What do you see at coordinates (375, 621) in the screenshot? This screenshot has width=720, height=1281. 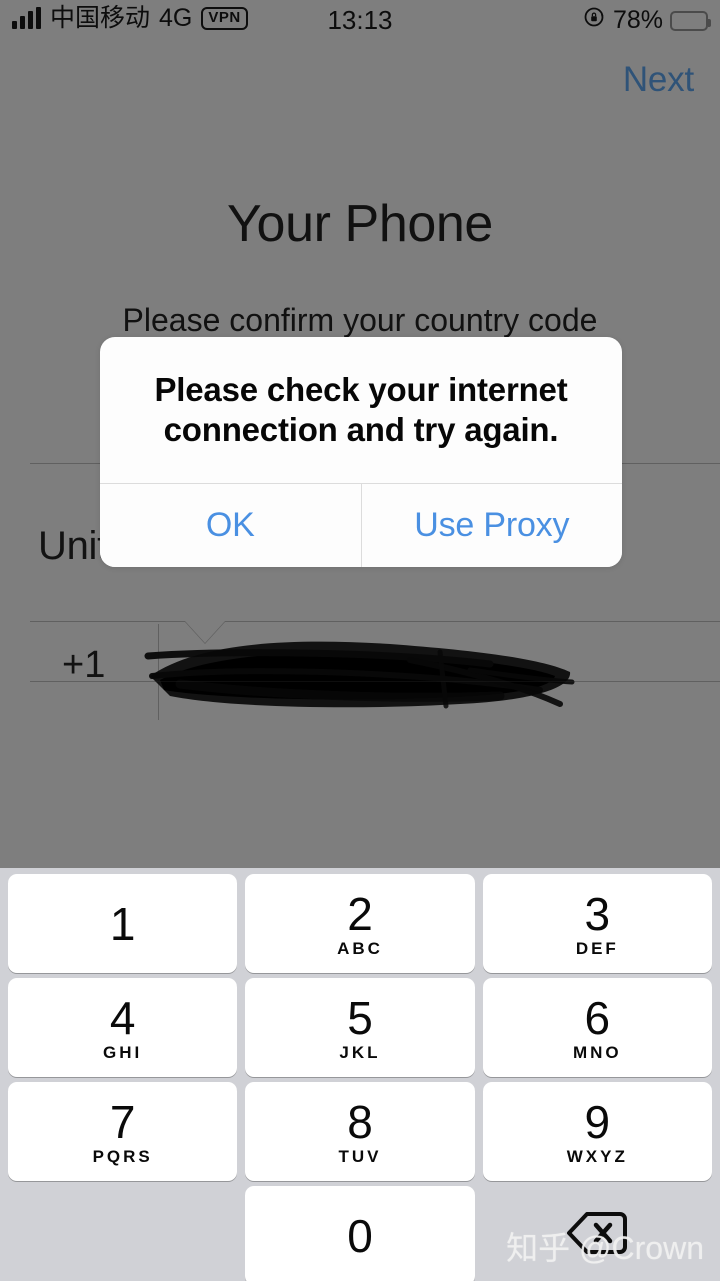 I see `form-divider-middle` at bounding box center [375, 621].